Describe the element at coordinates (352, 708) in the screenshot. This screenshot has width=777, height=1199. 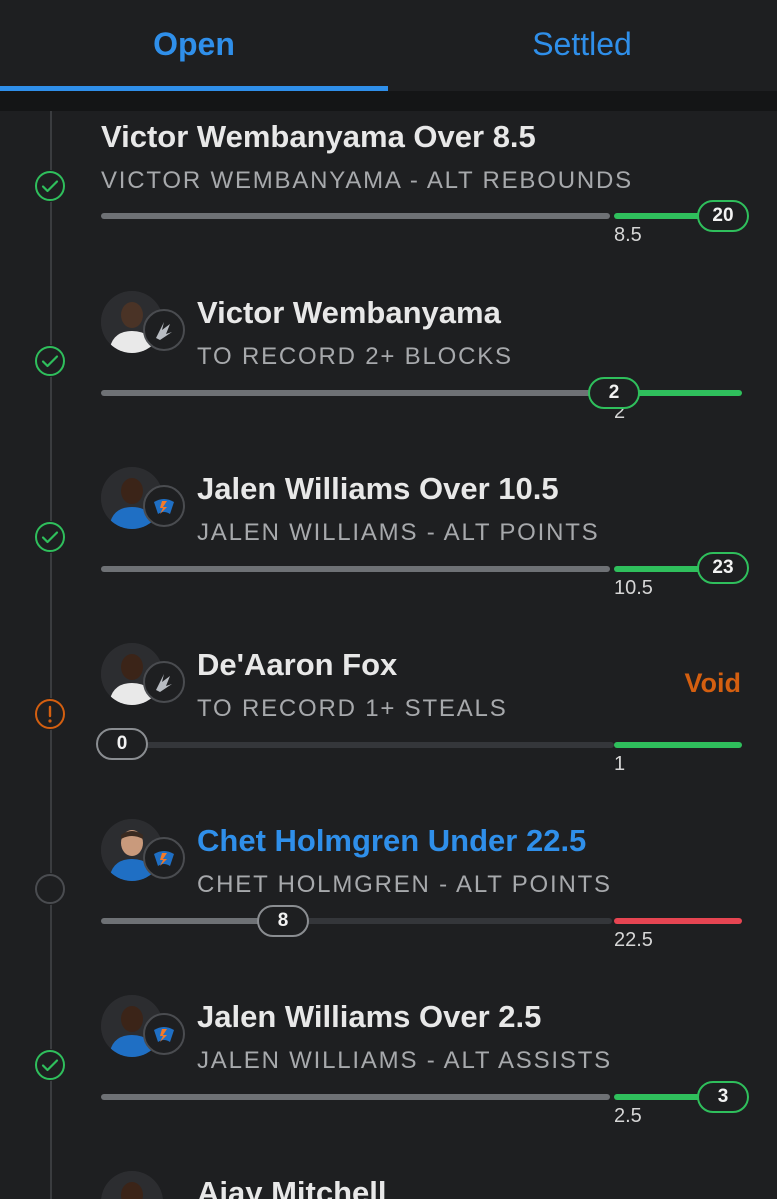
I see `leg-subtitle: TO RECORD 1+ STEALS` at that location.